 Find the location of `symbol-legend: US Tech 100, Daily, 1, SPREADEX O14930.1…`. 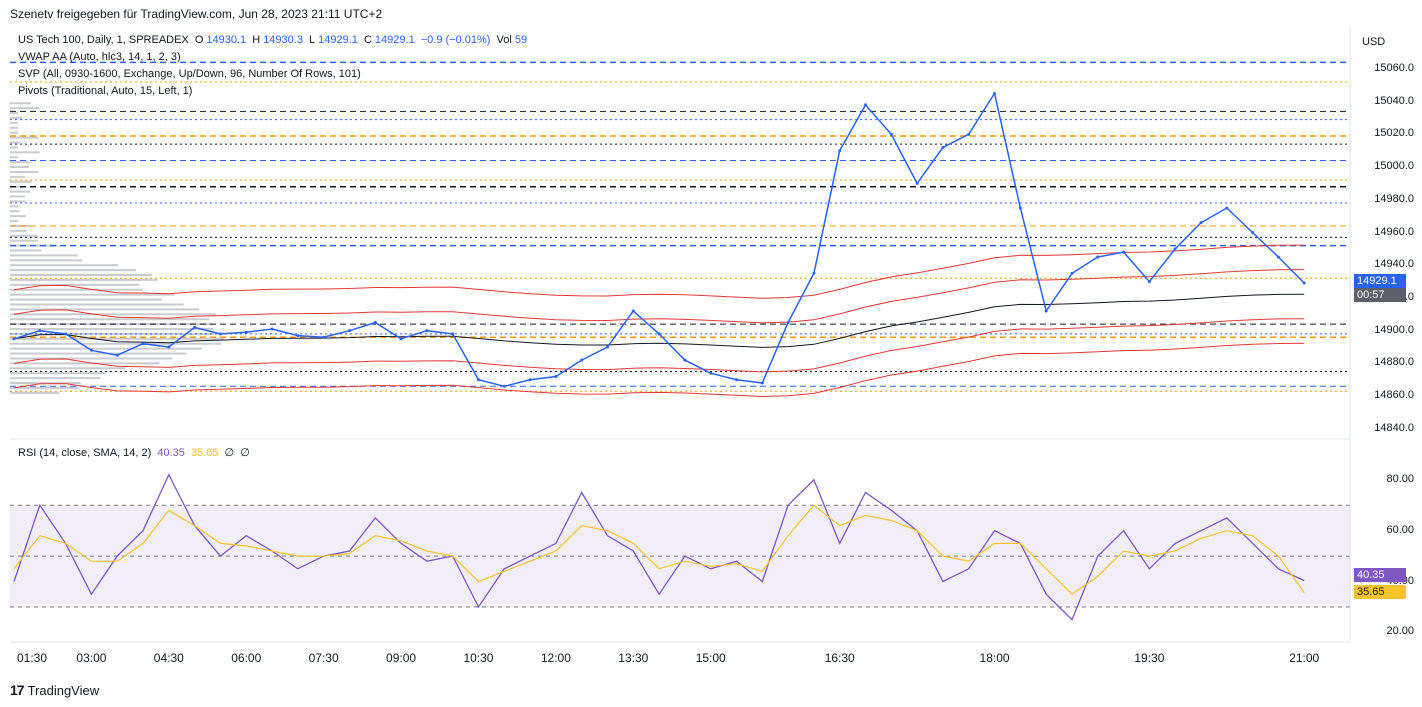

symbol-legend: US Tech 100, Daily, 1, SPREADEX O14930.1… is located at coordinates (274, 40).